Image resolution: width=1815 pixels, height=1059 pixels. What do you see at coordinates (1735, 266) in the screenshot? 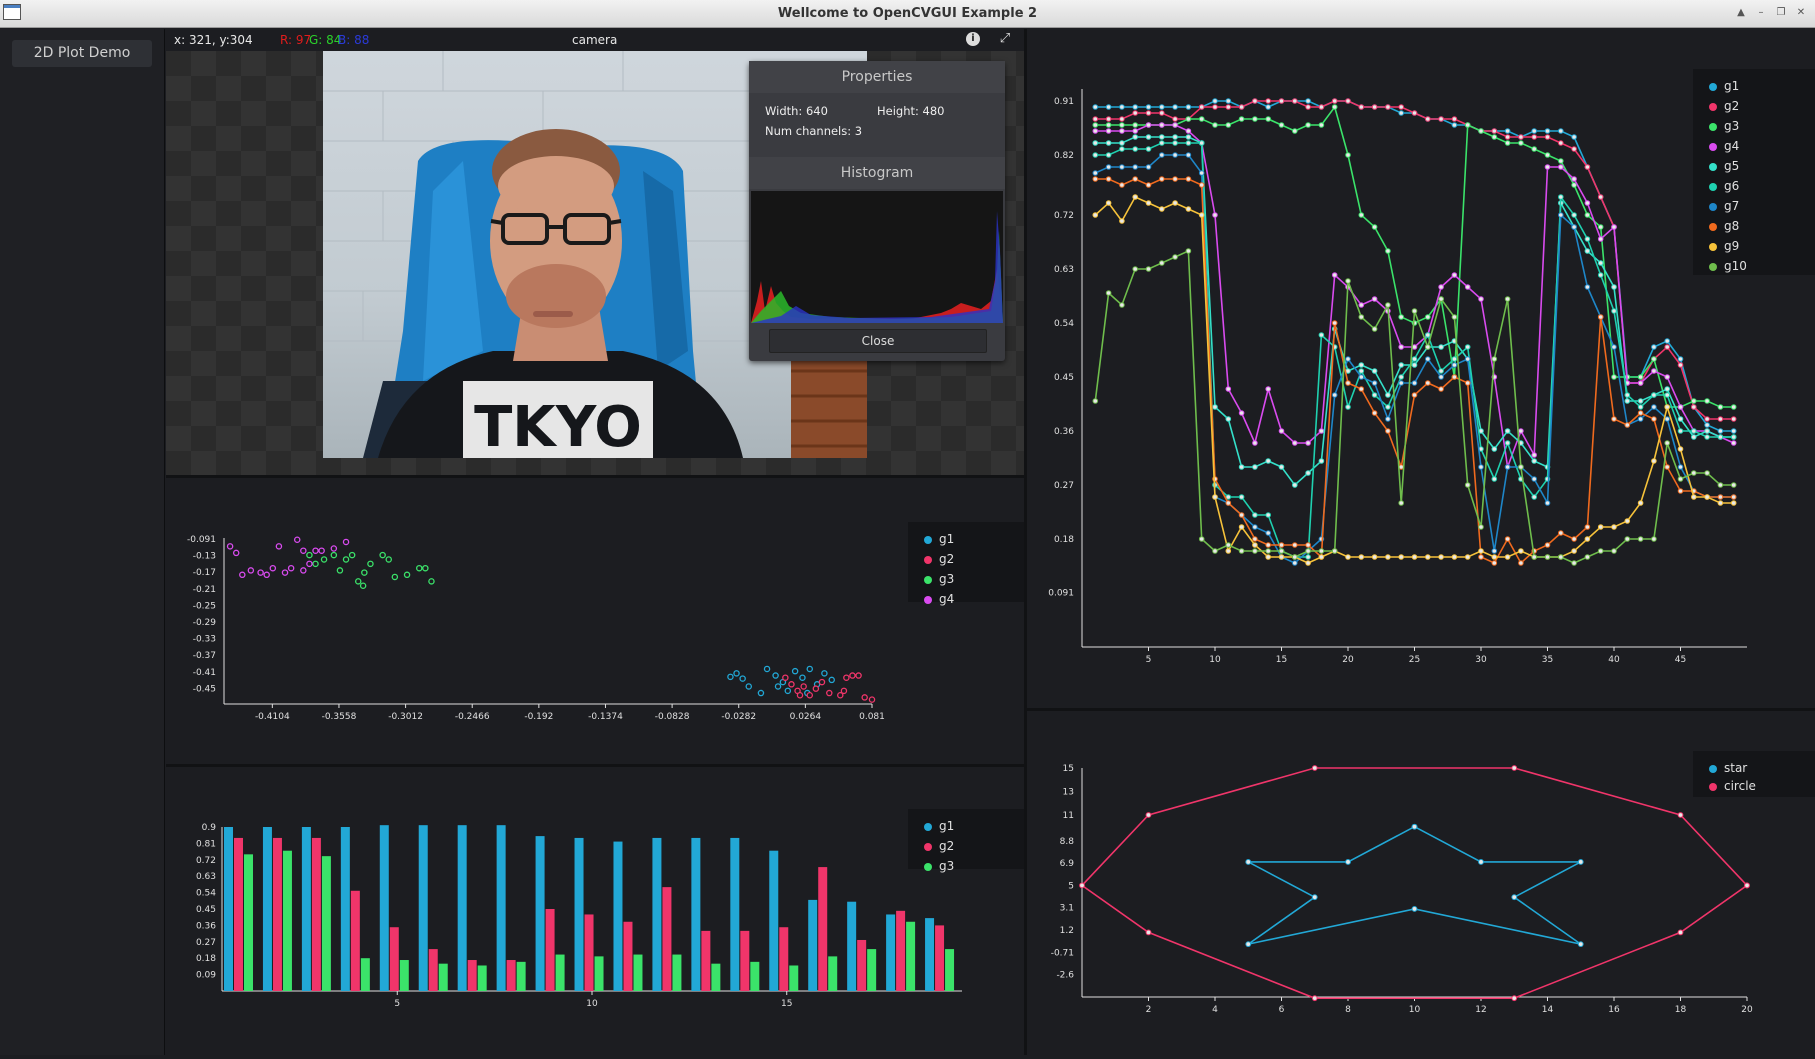
I see `legend-label: g10` at bounding box center [1735, 266].